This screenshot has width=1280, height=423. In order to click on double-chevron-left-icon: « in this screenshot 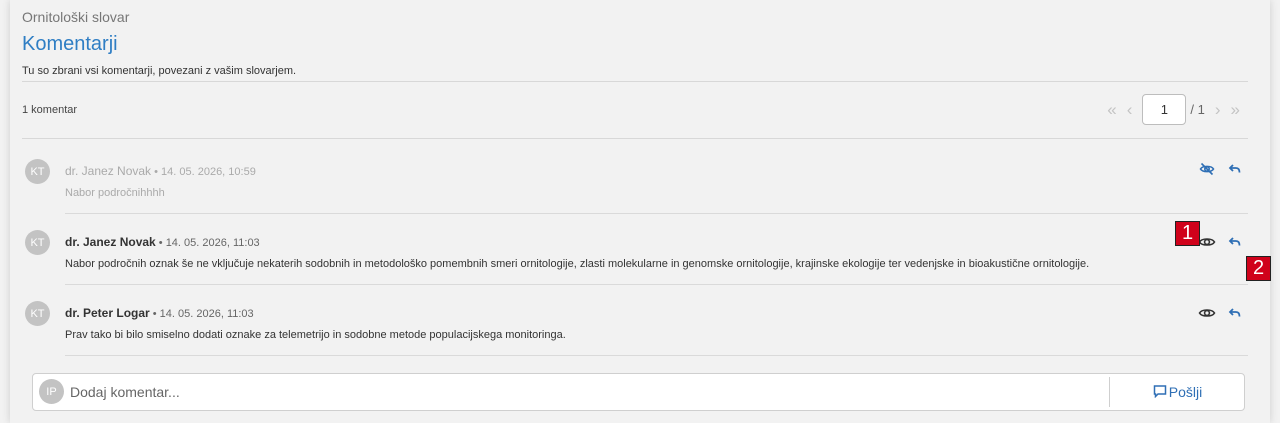, I will do `click(1111, 109)`.